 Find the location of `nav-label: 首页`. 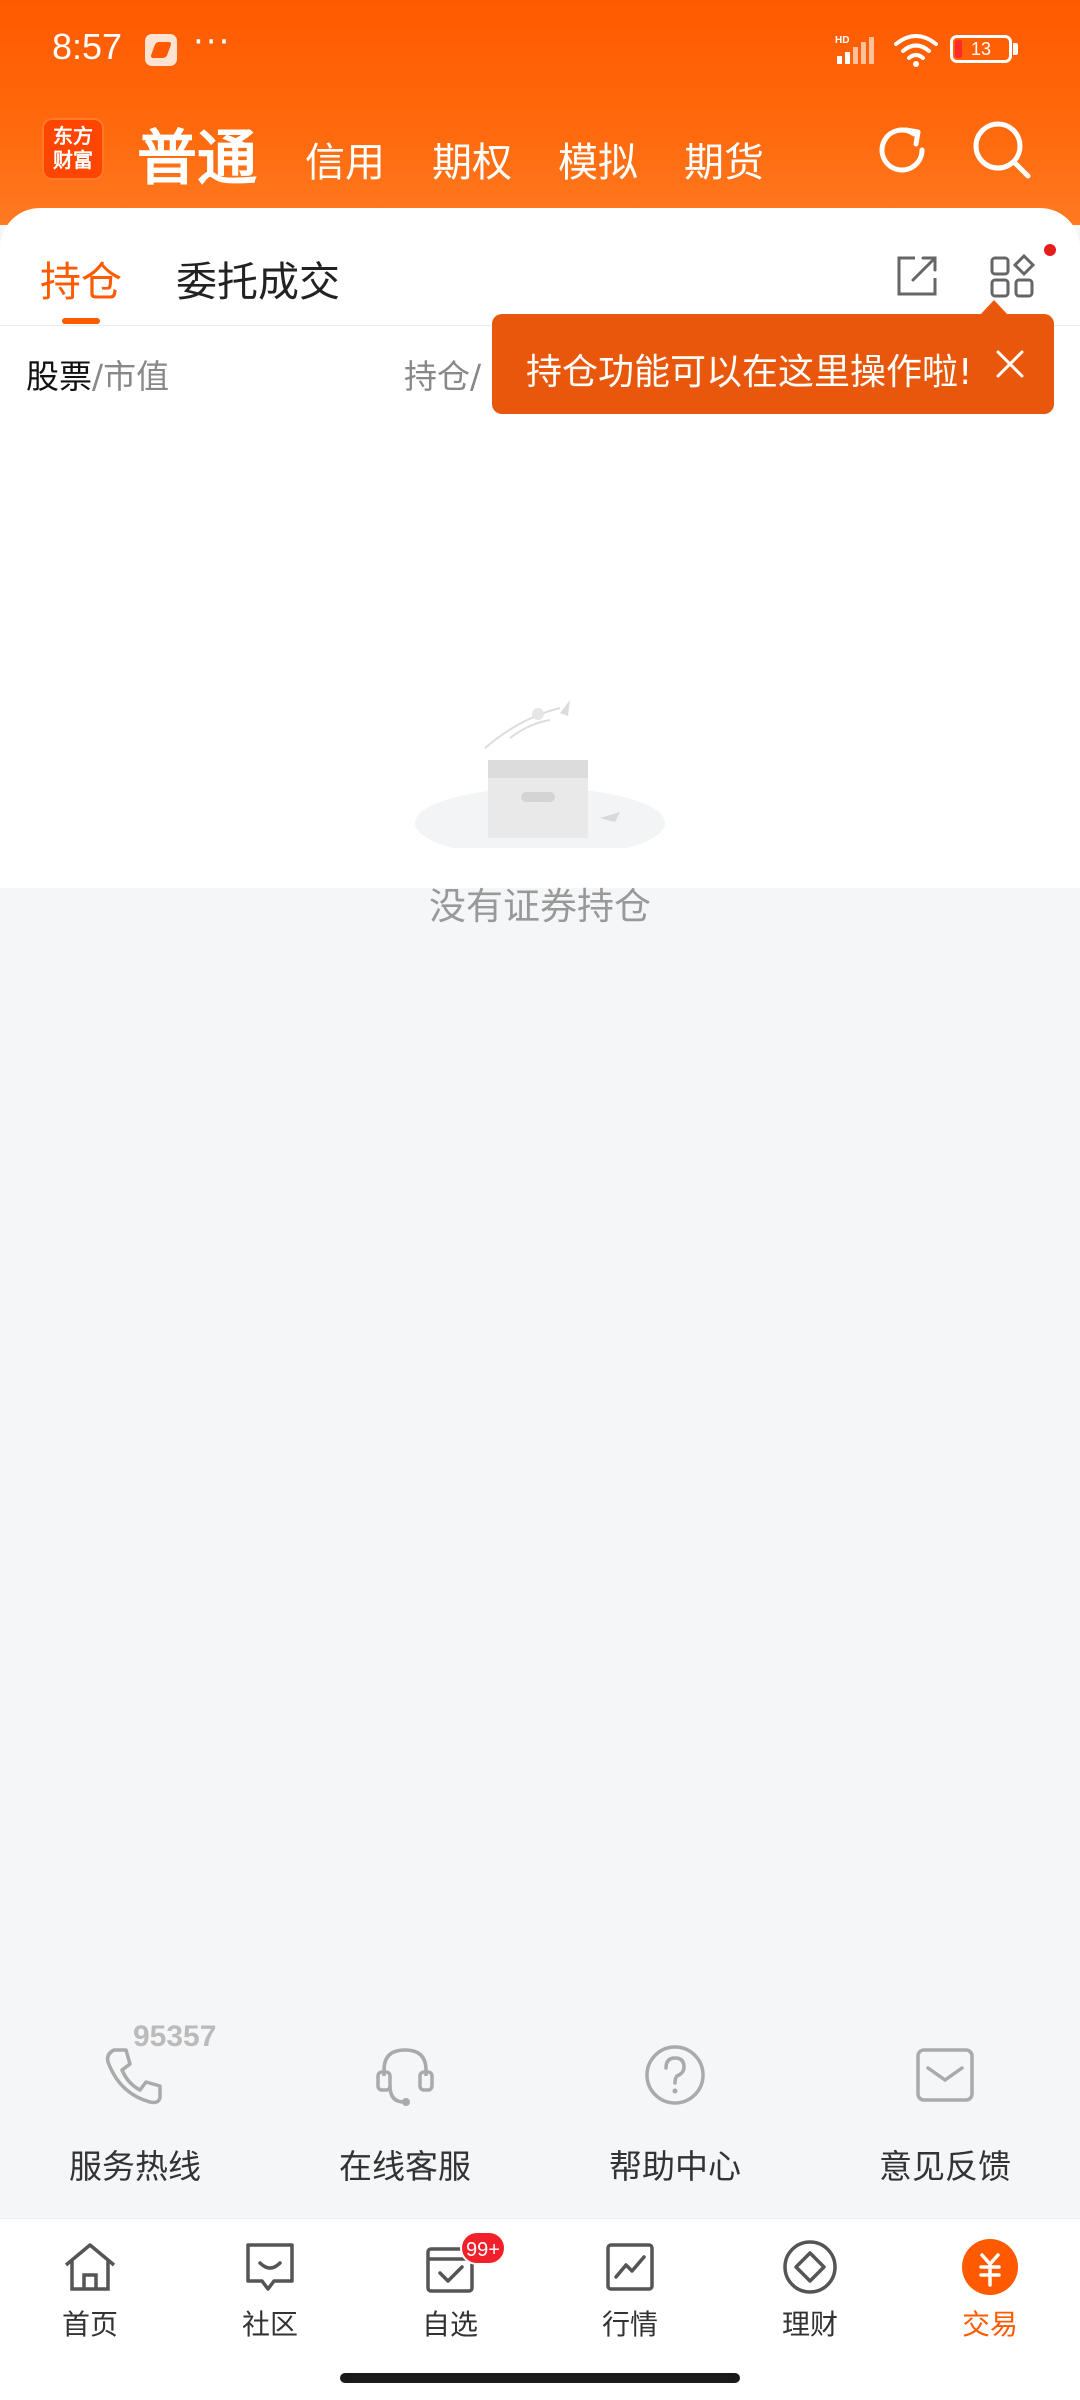

nav-label: 首页 is located at coordinates (89, 2324).